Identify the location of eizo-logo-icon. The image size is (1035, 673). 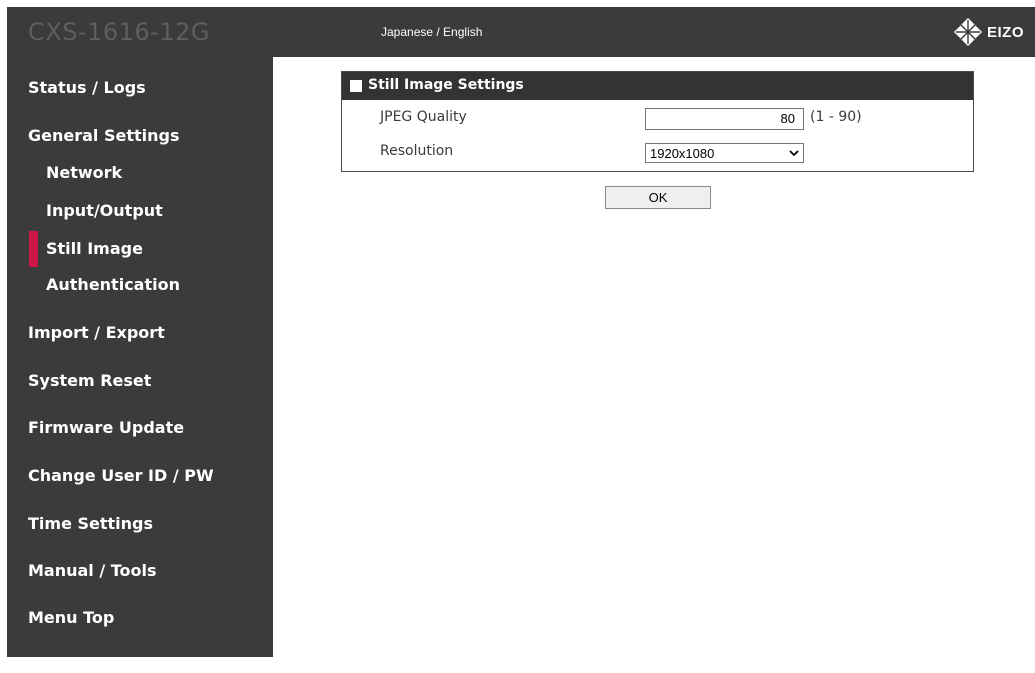
(968, 32).